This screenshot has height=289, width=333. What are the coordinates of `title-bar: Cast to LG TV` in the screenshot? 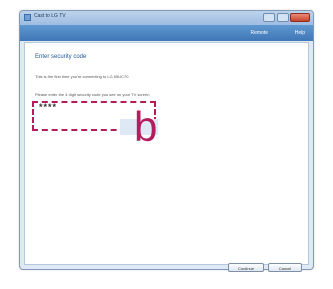 It's located at (166, 18).